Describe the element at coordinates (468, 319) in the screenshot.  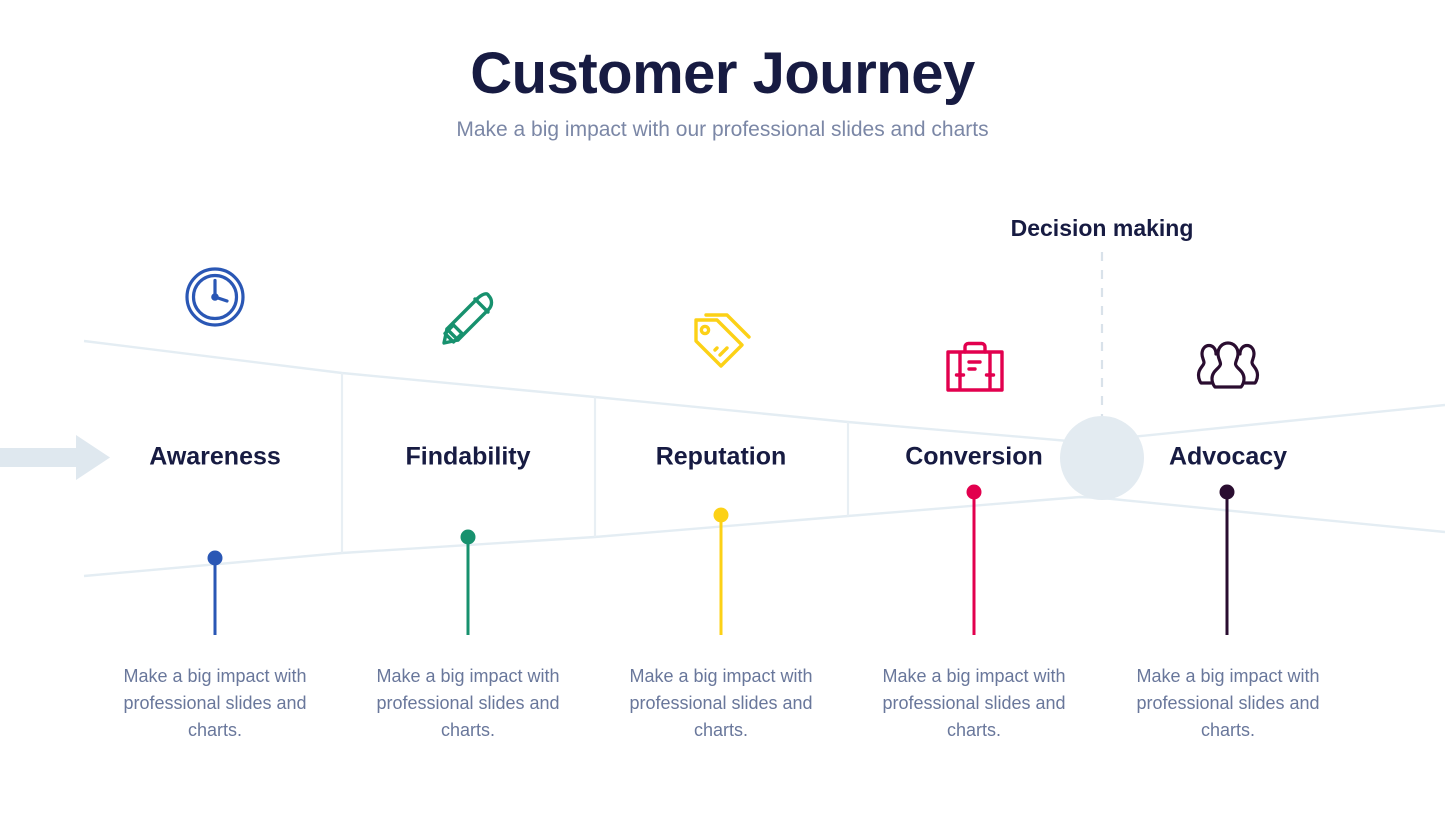
I see `pencil-icon` at that location.